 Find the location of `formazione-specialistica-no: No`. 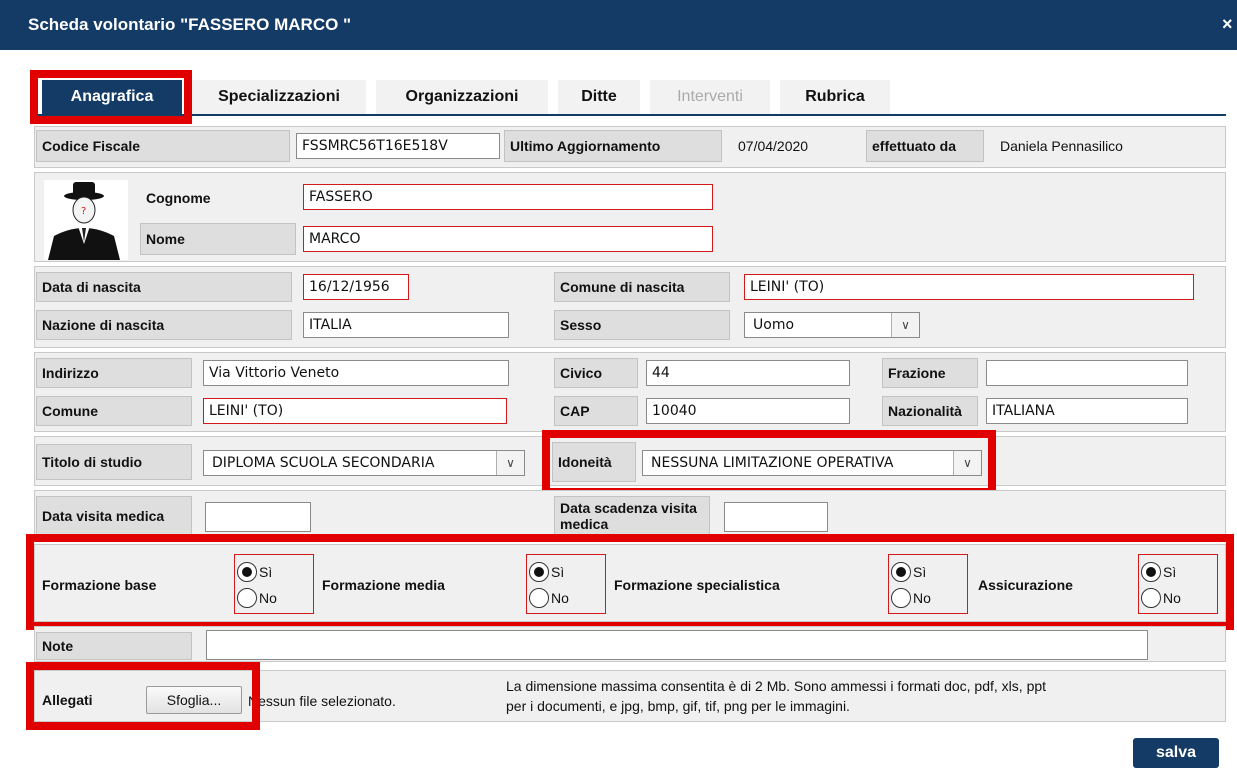

formazione-specialistica-no: No is located at coordinates (930, 598).